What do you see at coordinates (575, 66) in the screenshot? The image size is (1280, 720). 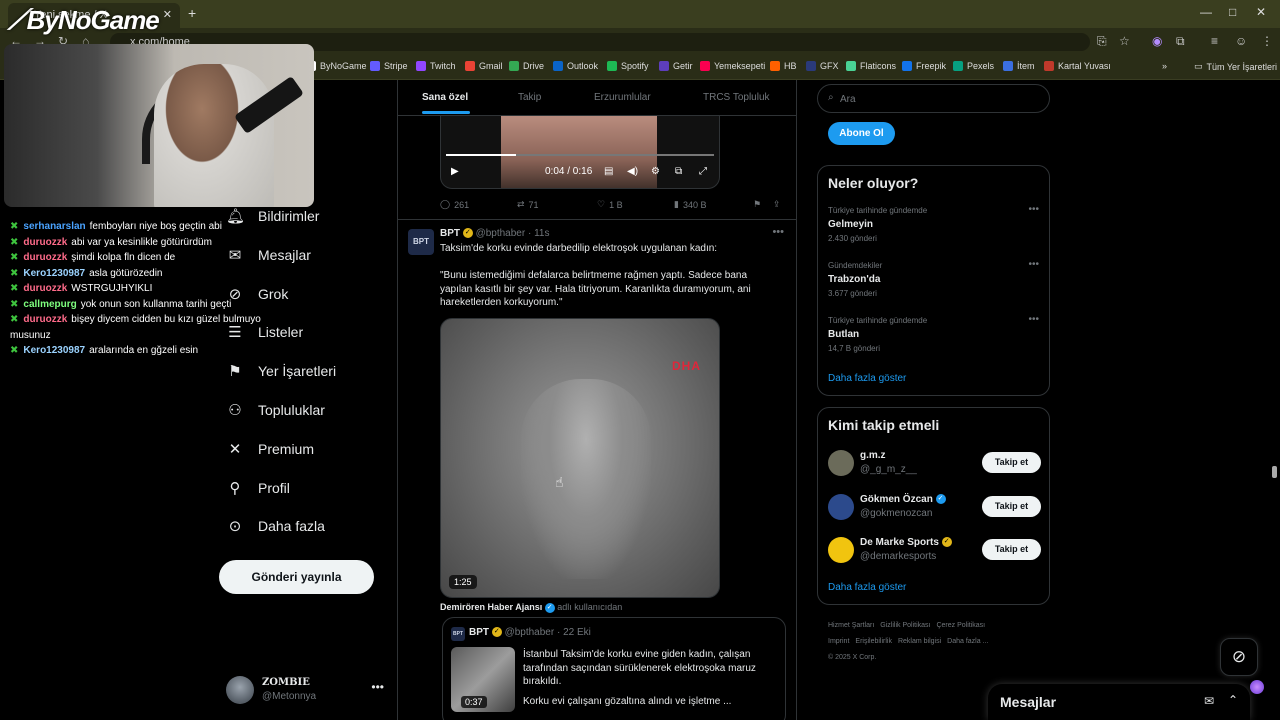 I see `bookmark-item: Outlook` at bounding box center [575, 66].